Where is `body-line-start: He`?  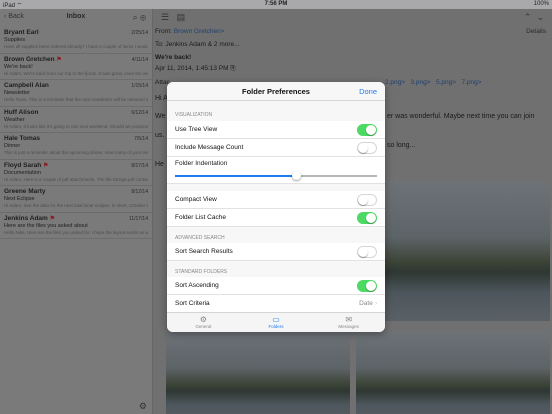
body-line-start: He is located at coordinates (159, 164).